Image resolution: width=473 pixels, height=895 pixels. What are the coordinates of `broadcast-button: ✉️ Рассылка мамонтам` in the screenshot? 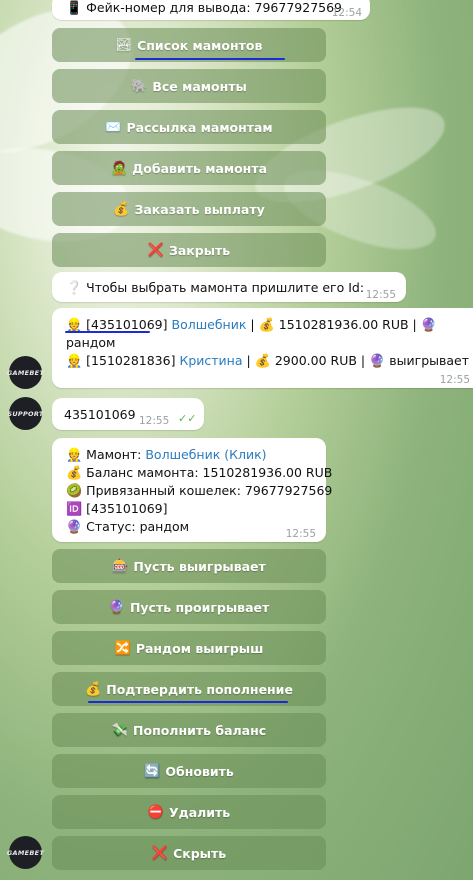 It's located at (189, 127).